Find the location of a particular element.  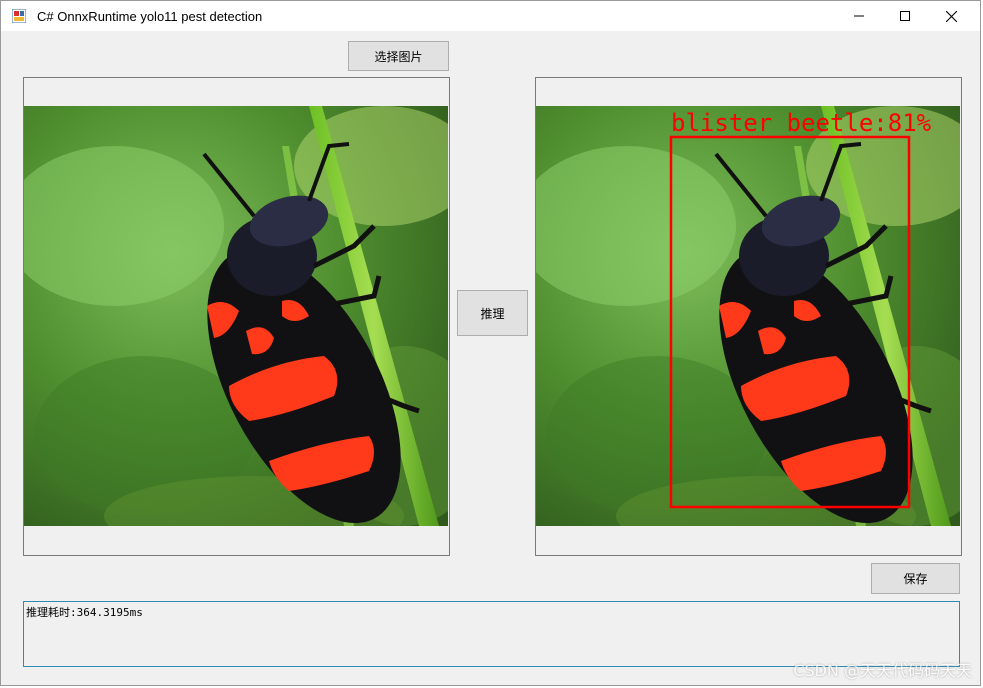

close-button is located at coordinates (951, 16).